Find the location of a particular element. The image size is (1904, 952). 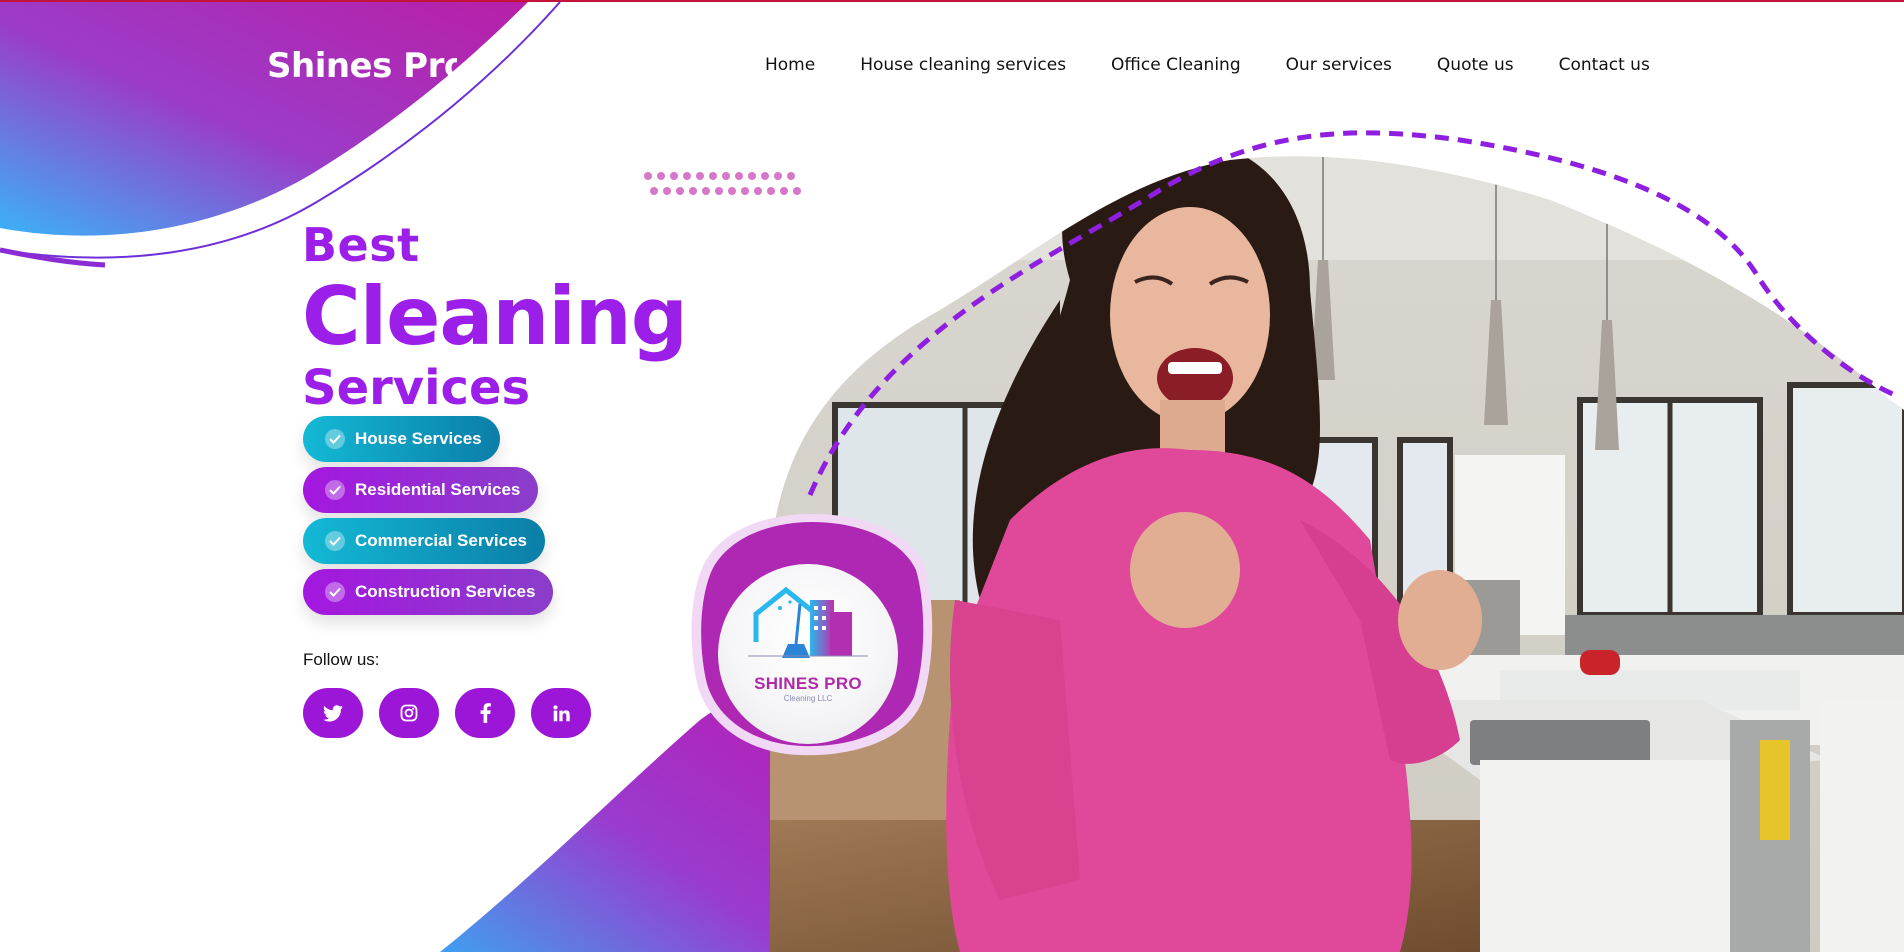

brand-logo-text: Shines Pro is located at coordinates (362, 66).